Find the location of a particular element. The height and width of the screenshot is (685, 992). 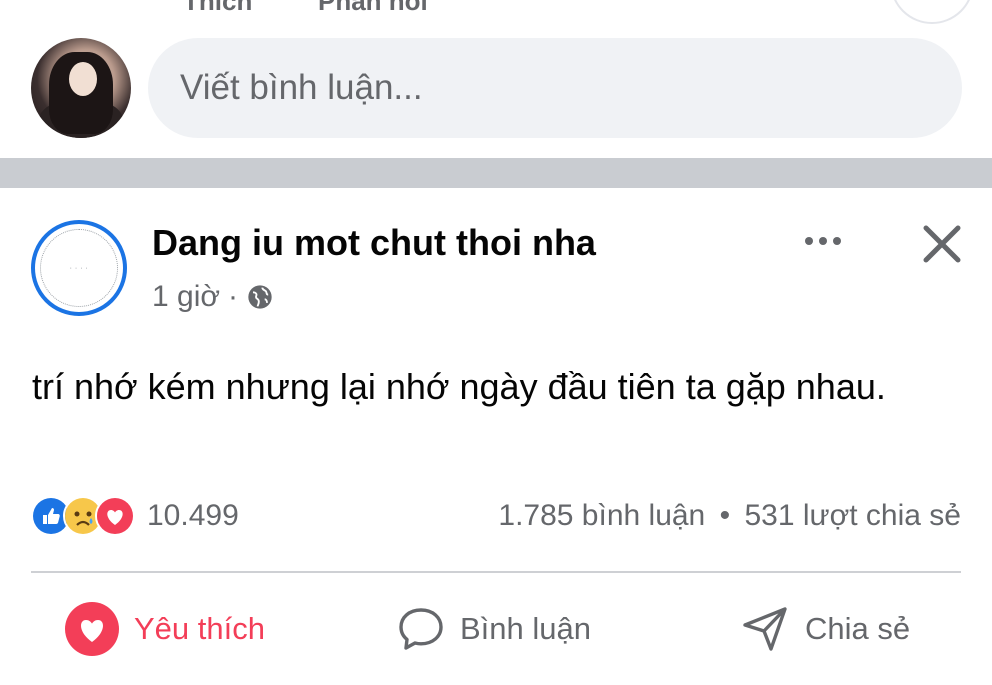

like-comment-link: Thích is located at coordinates (217, 8).